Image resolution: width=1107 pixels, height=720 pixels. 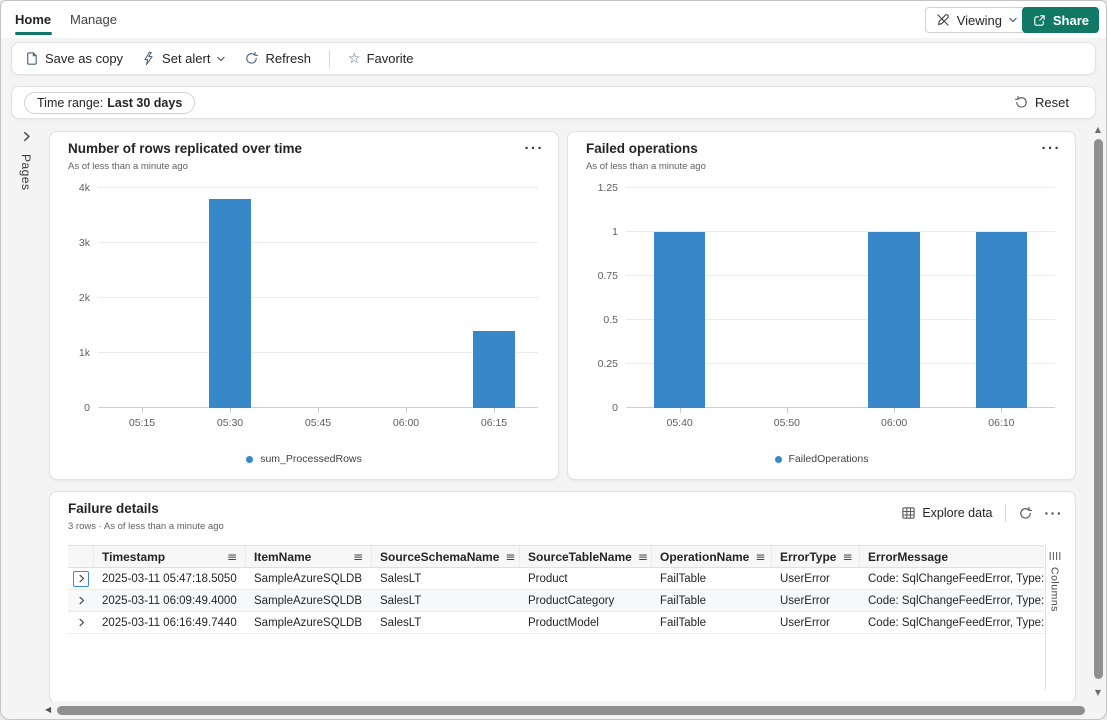 What do you see at coordinates (81, 556) in the screenshot?
I see `column-header-expand` at bounding box center [81, 556].